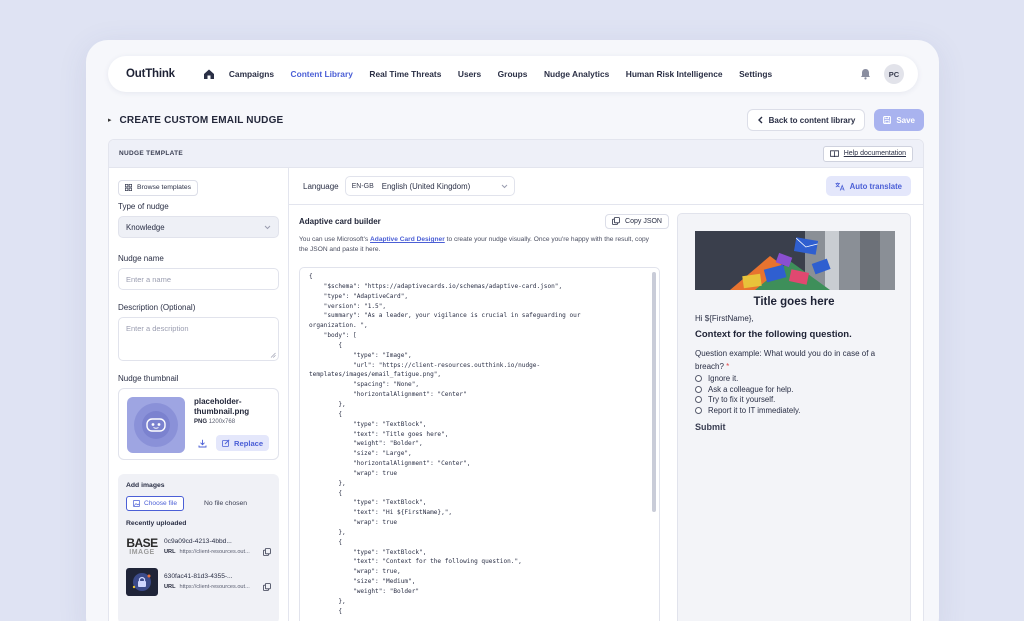 The height and width of the screenshot is (621, 1024). I want to click on lock-icon, so click(141, 582).